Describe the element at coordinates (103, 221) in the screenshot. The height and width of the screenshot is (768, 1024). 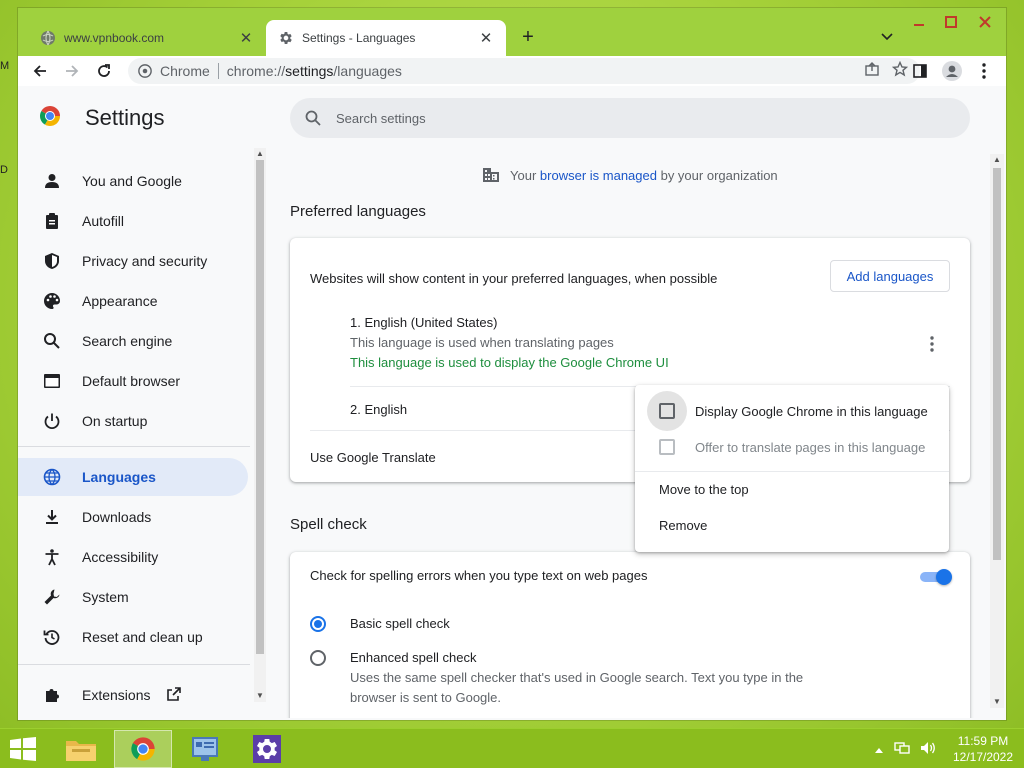
I see `sidebar-item-label: Autofill` at that location.